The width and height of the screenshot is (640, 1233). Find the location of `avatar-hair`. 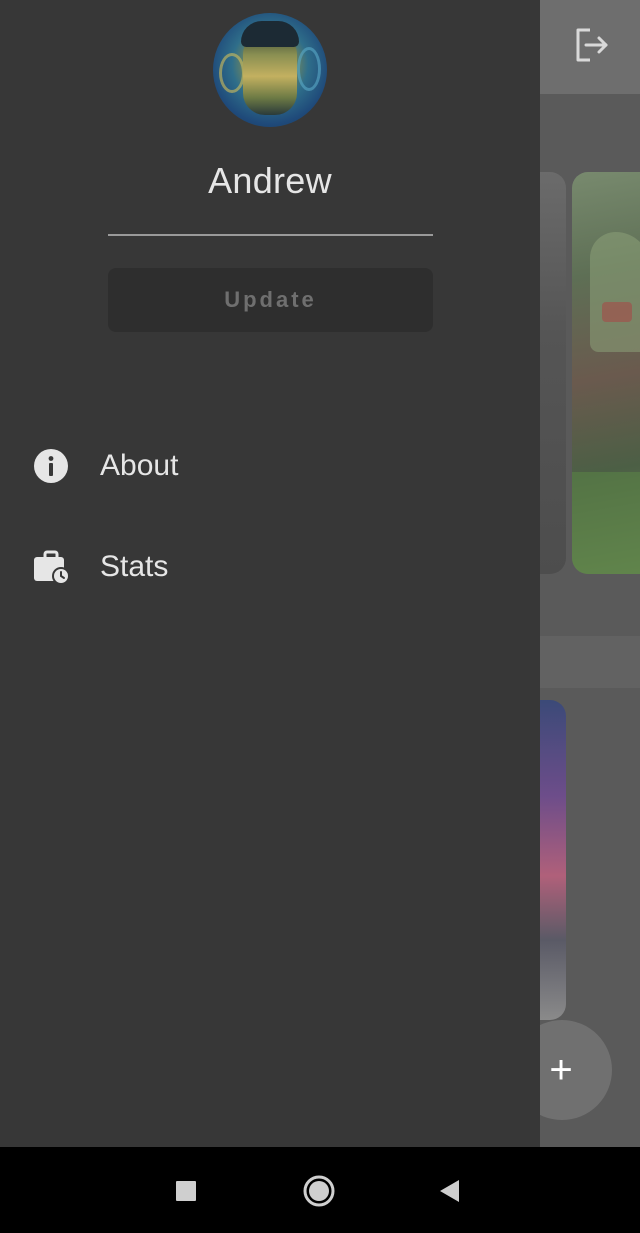

avatar-hair is located at coordinates (270, 34).